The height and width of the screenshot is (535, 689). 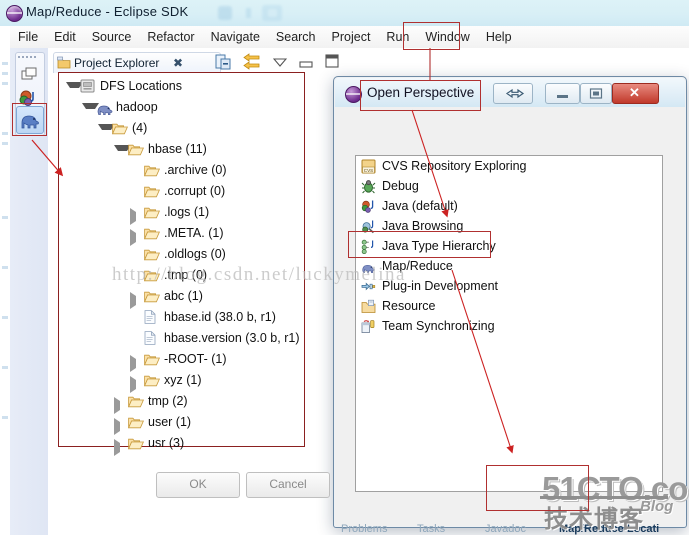 What do you see at coordinates (182, 128) in the screenshot?
I see `tree-item: (4)` at bounding box center [182, 128].